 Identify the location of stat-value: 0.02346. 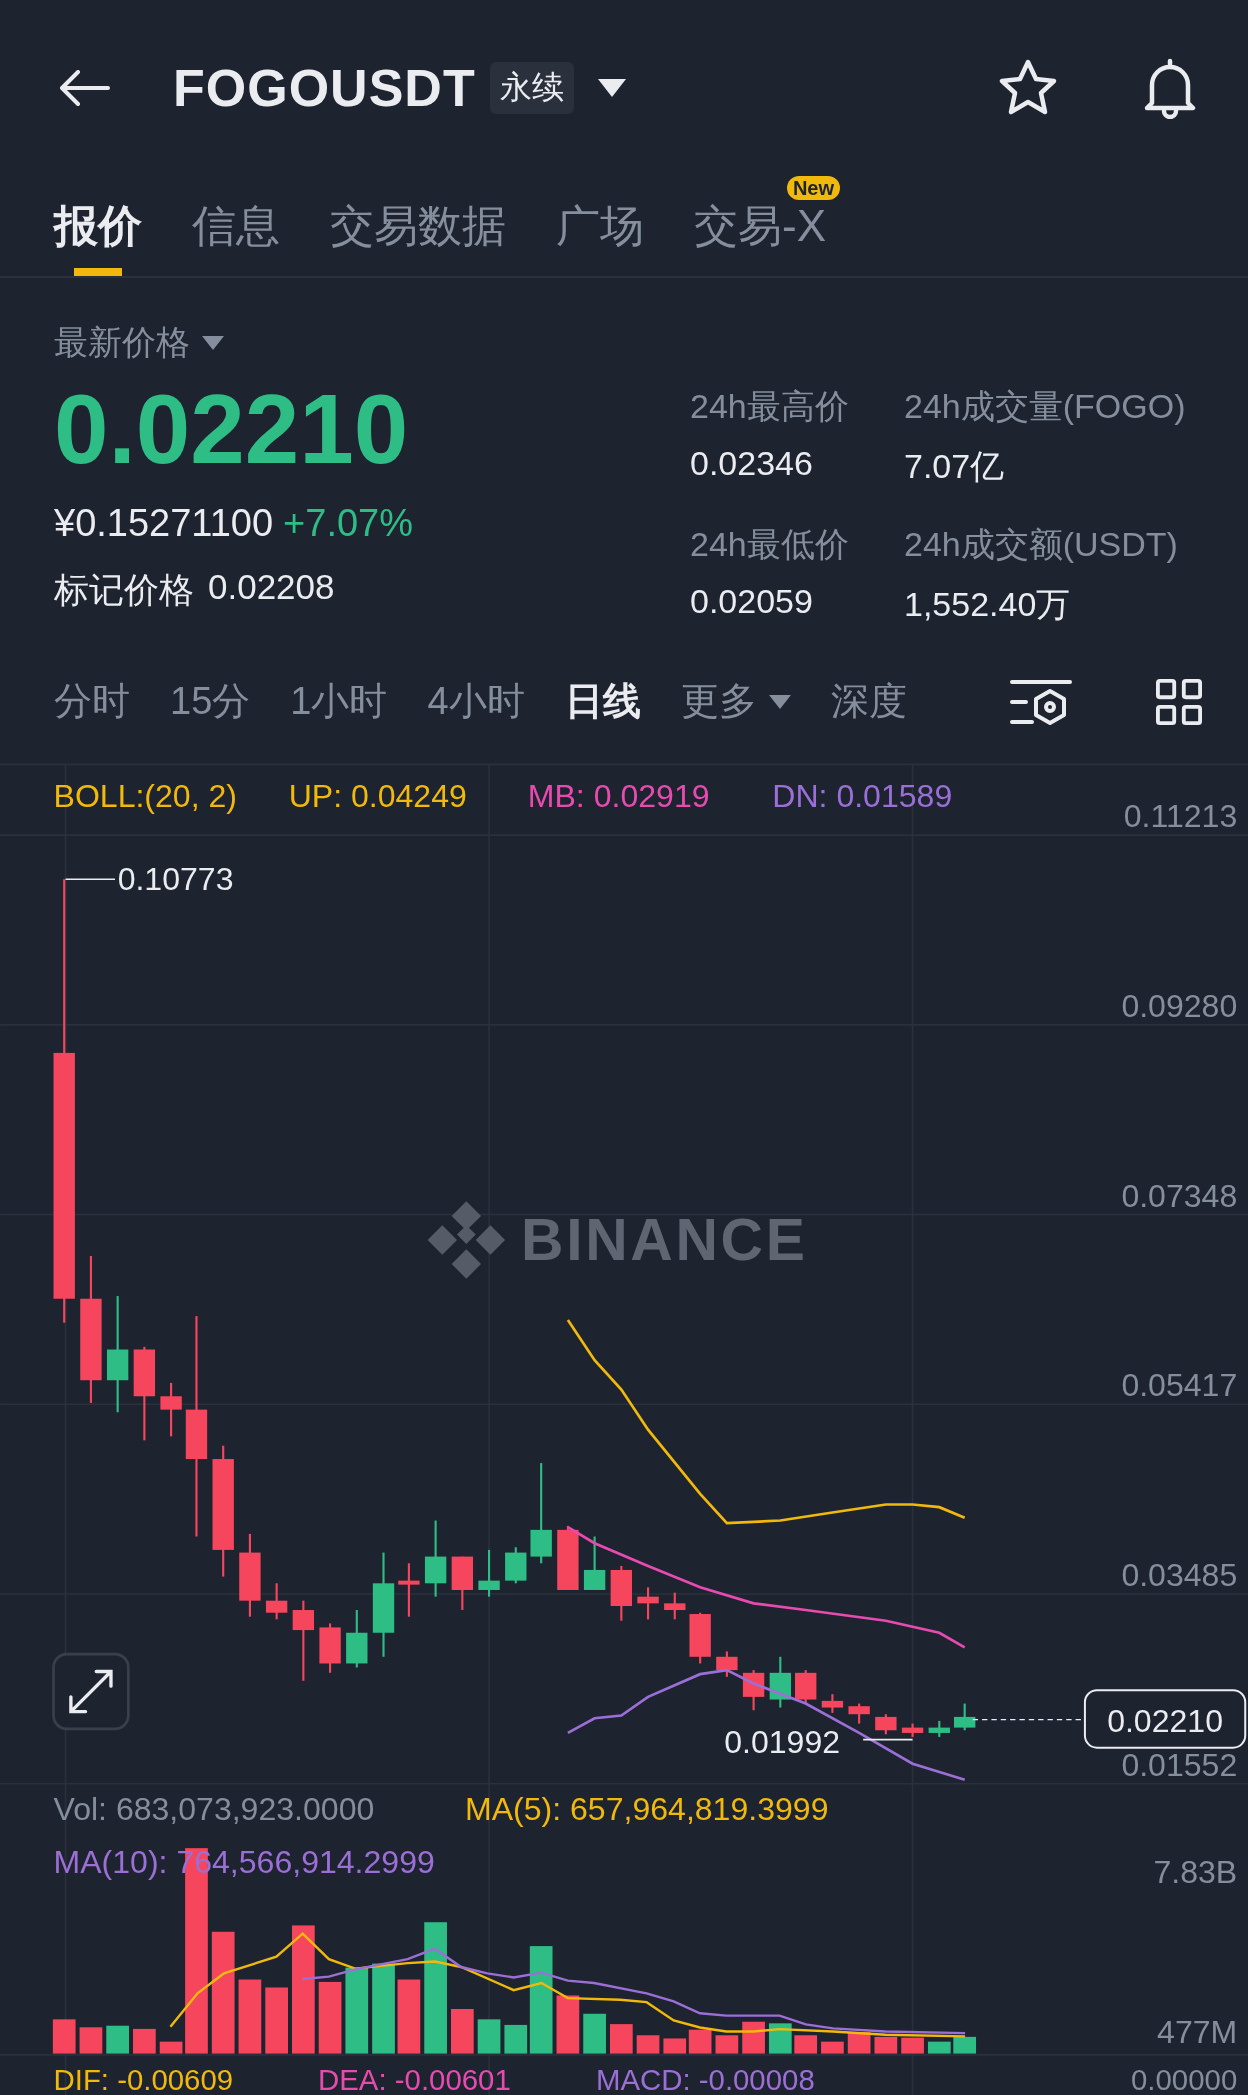
(752, 463).